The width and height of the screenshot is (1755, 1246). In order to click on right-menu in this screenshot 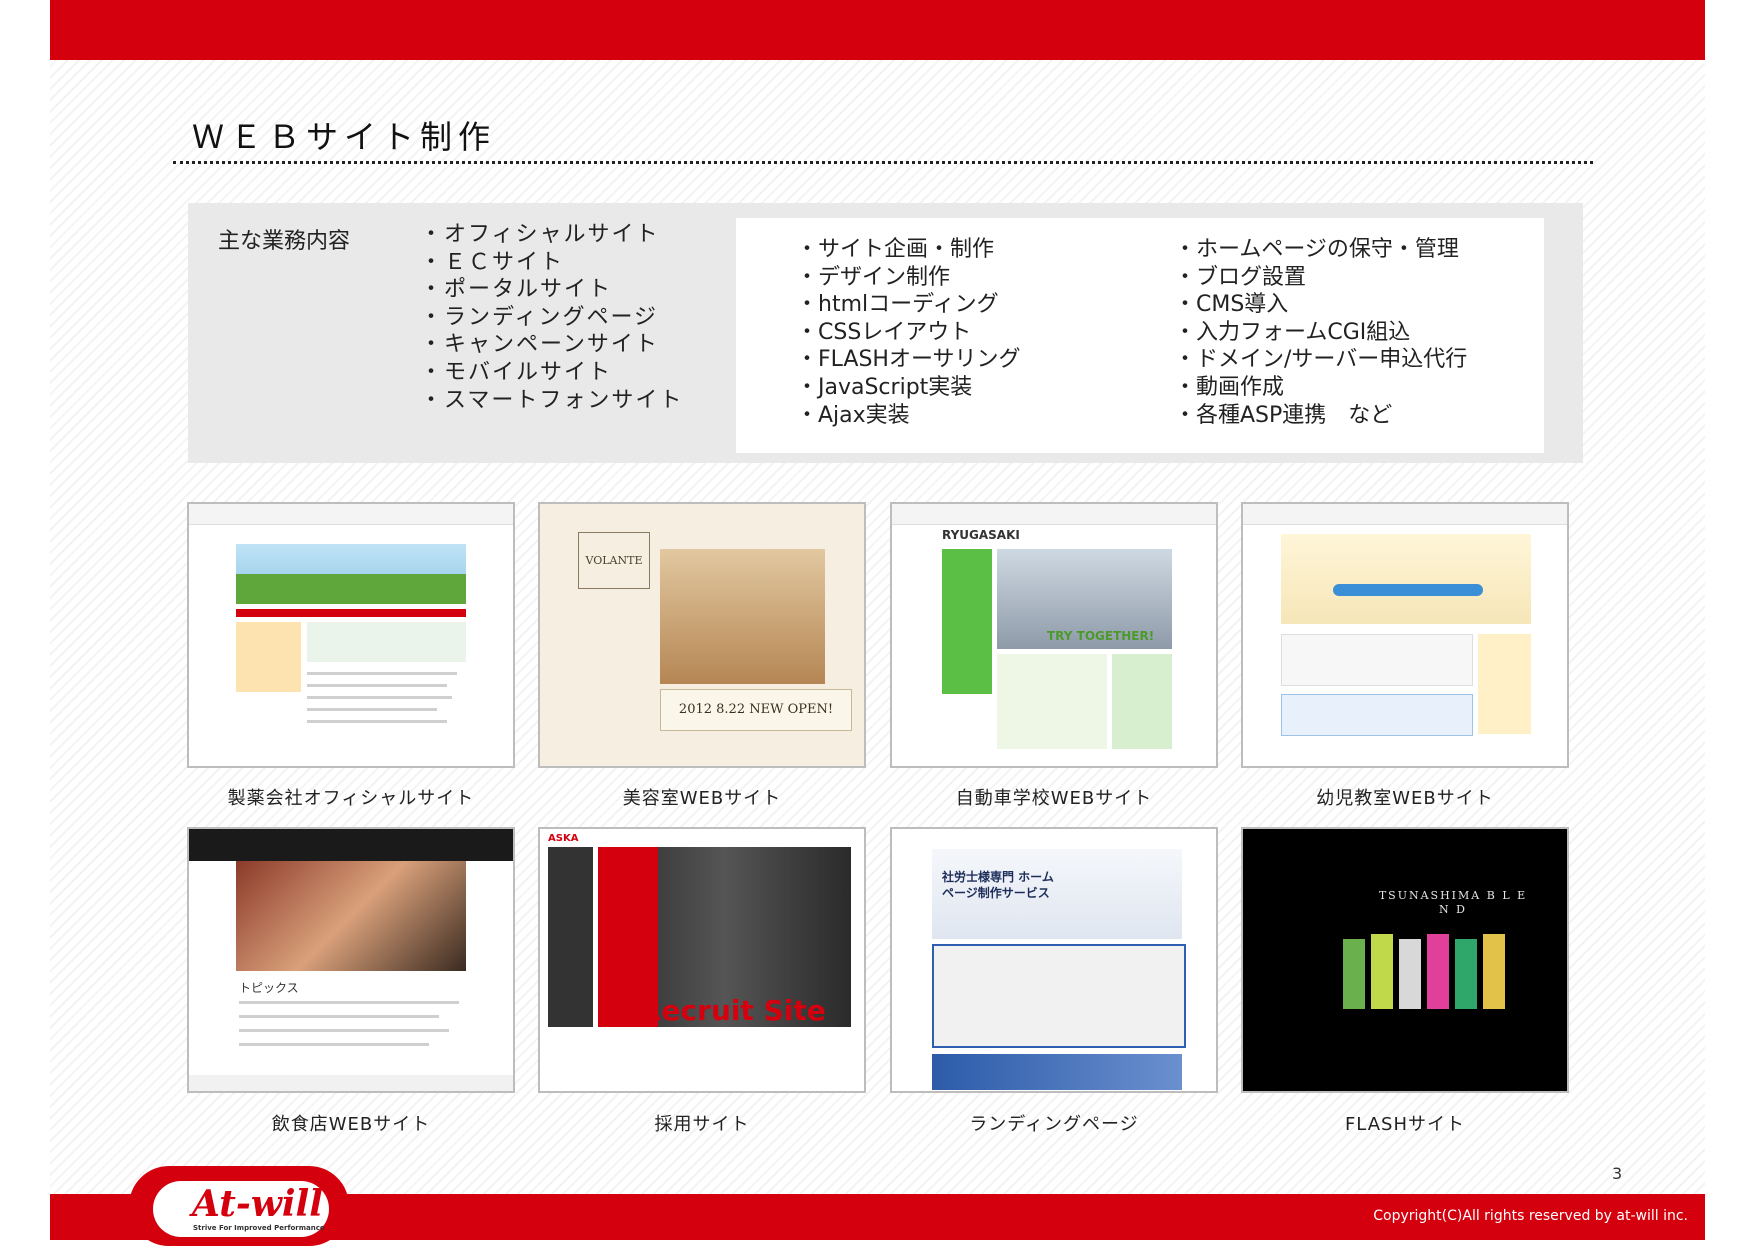, I will do `click(1142, 701)`.